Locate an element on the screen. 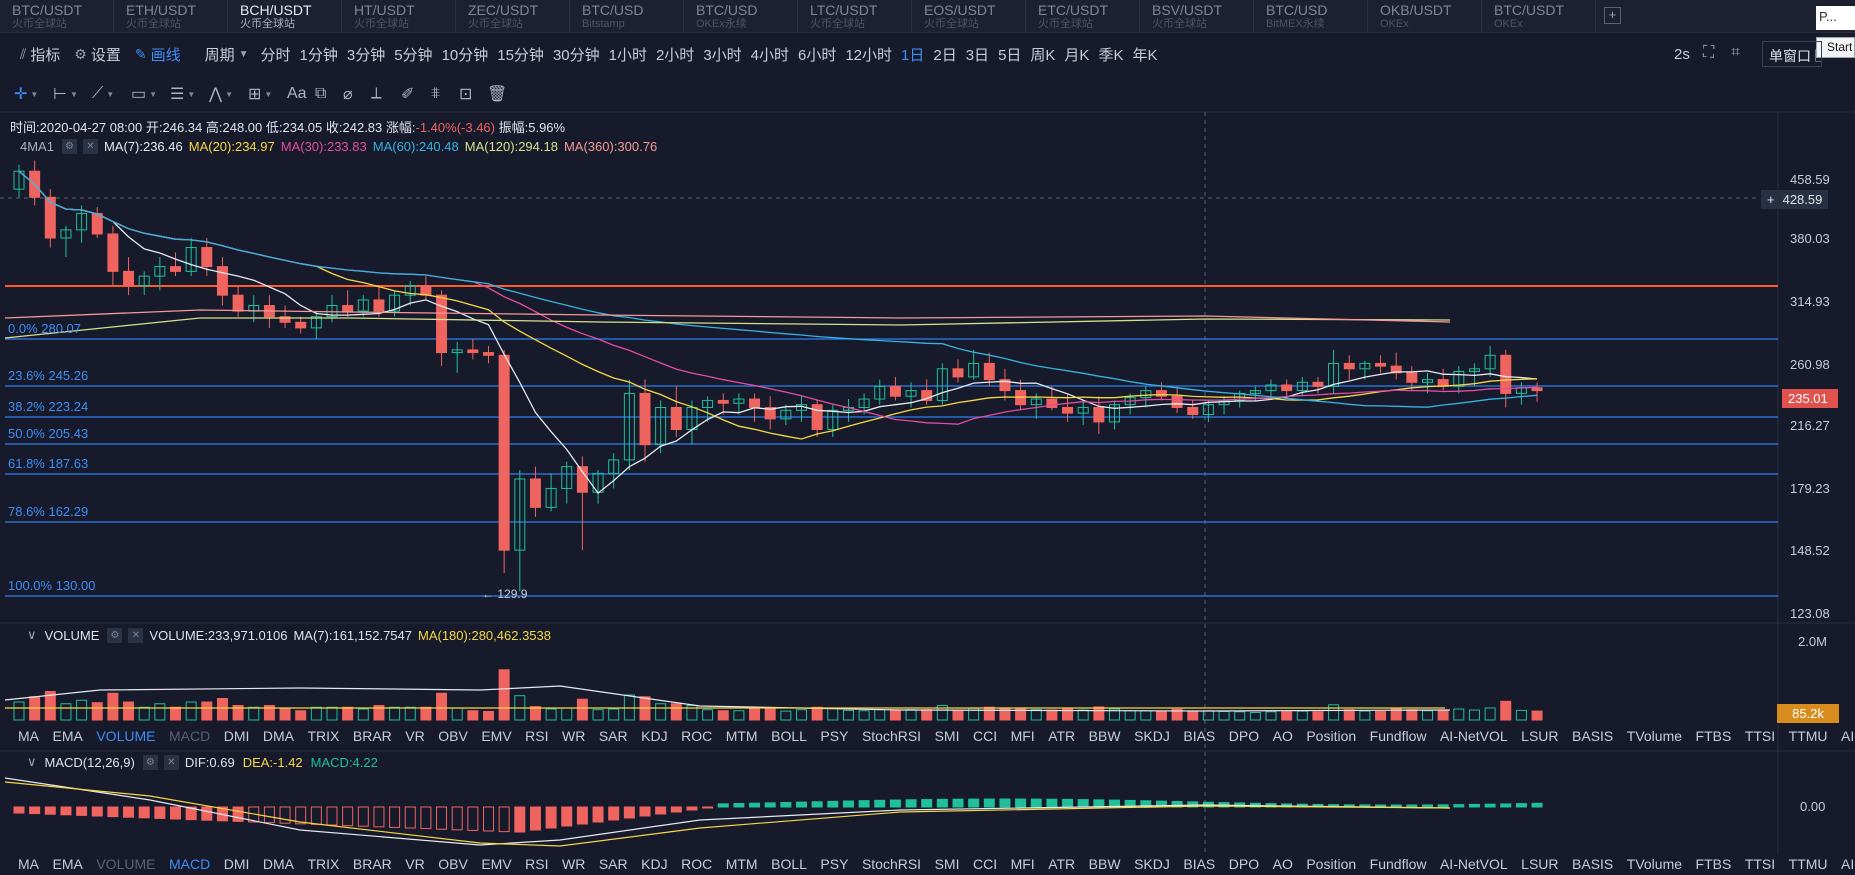  ma-close-icon: ✕ is located at coordinates (90, 146).